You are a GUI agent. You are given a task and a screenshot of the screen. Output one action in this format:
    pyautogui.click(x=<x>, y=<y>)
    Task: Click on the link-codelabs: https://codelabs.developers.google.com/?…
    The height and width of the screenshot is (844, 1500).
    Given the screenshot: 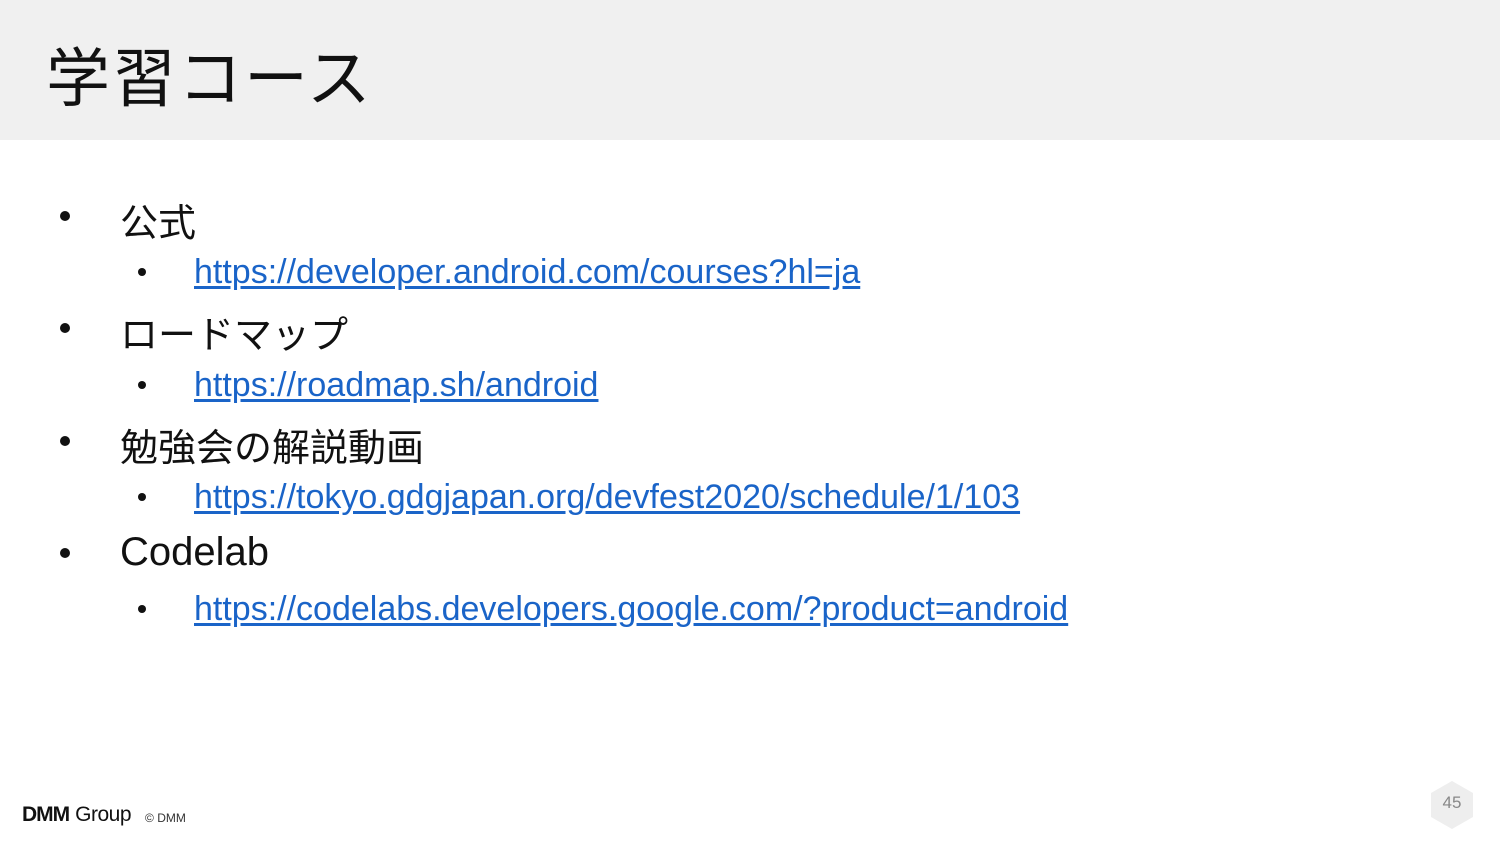 What is the action you would take?
    pyautogui.click(x=631, y=609)
    